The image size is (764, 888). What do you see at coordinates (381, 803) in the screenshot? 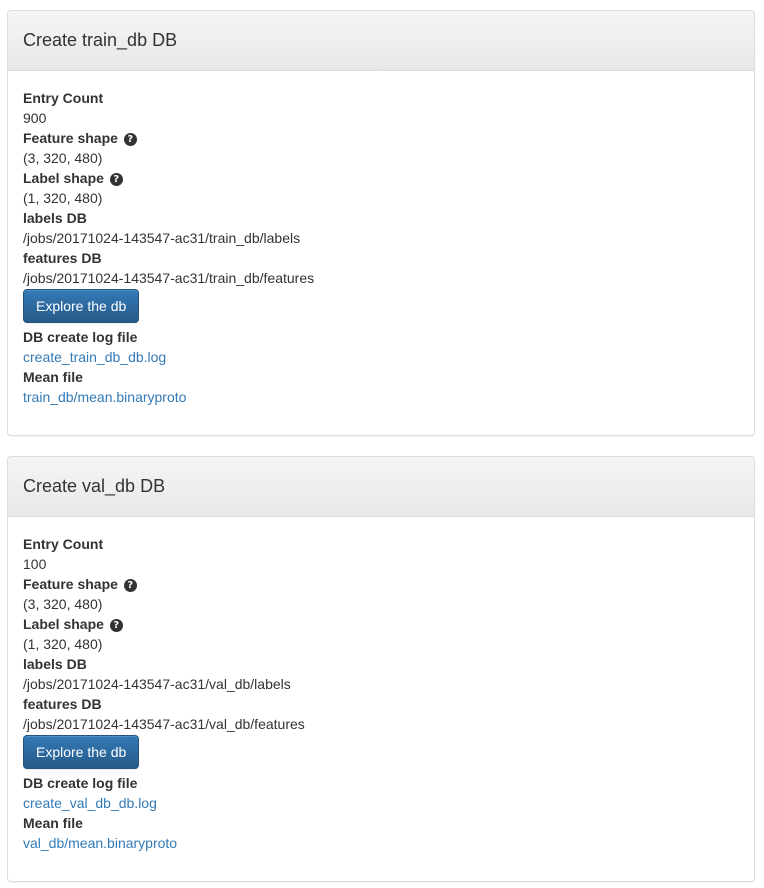
I see `log-file-row: create_val_db_db.log` at bounding box center [381, 803].